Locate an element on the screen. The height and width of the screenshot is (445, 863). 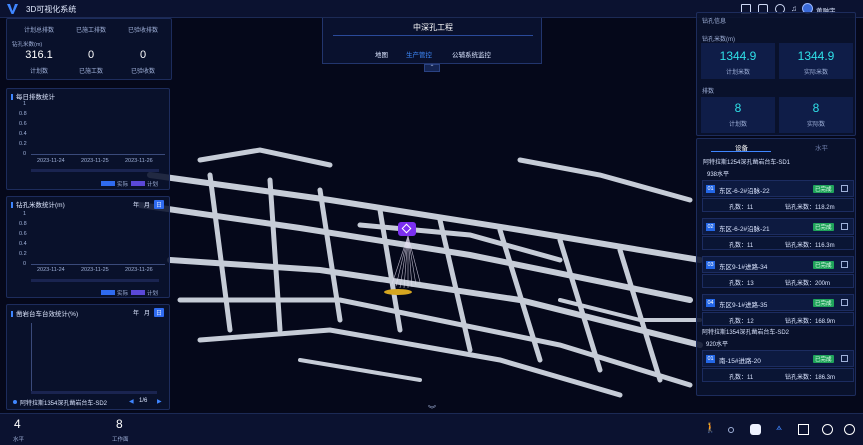
y-tick: 1 is located at coordinates (25, 104).